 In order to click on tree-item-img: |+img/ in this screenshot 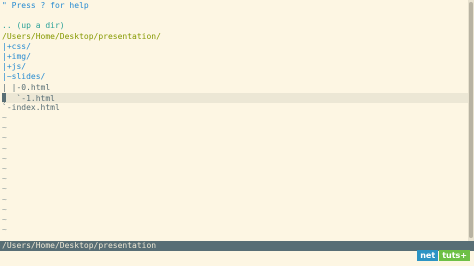, I will do `click(235, 57)`.